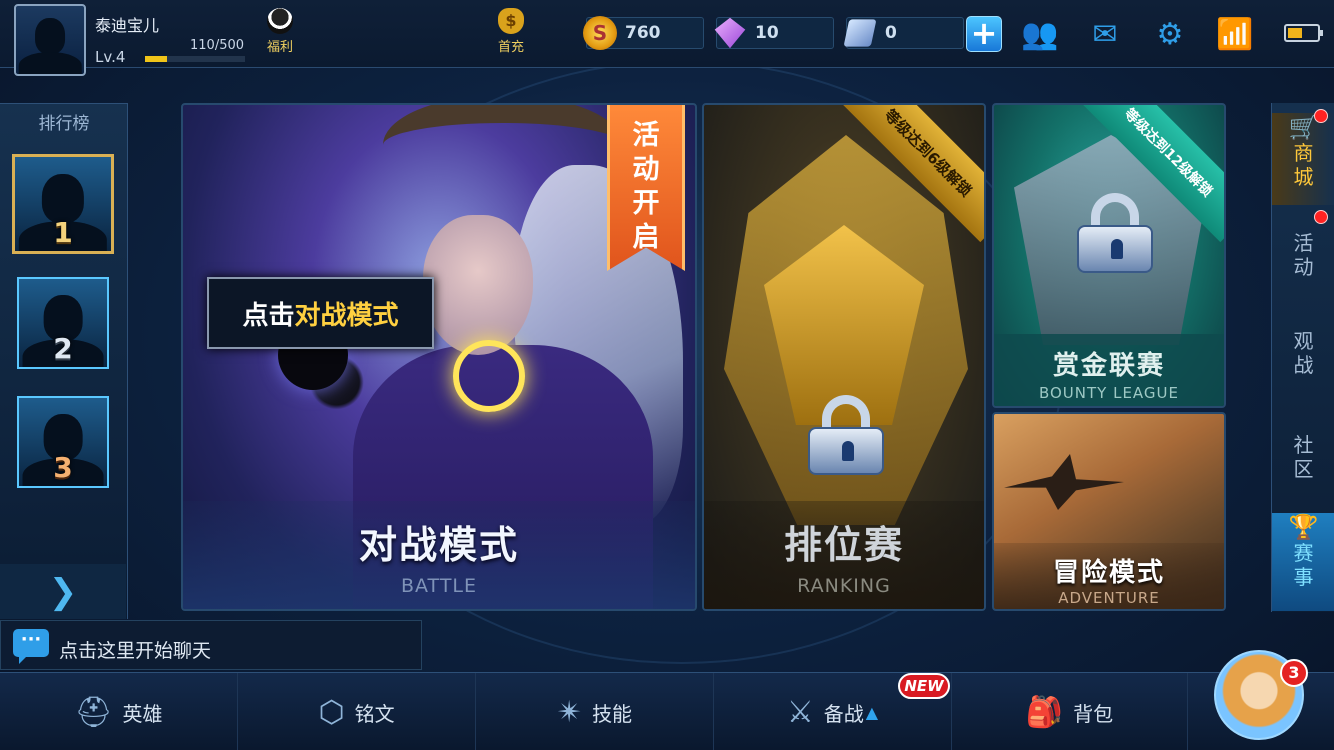 This screenshot has height=750, width=1334. Describe the element at coordinates (844, 586) in the screenshot. I see `ranking-mode-subtitle: RANKING` at that location.